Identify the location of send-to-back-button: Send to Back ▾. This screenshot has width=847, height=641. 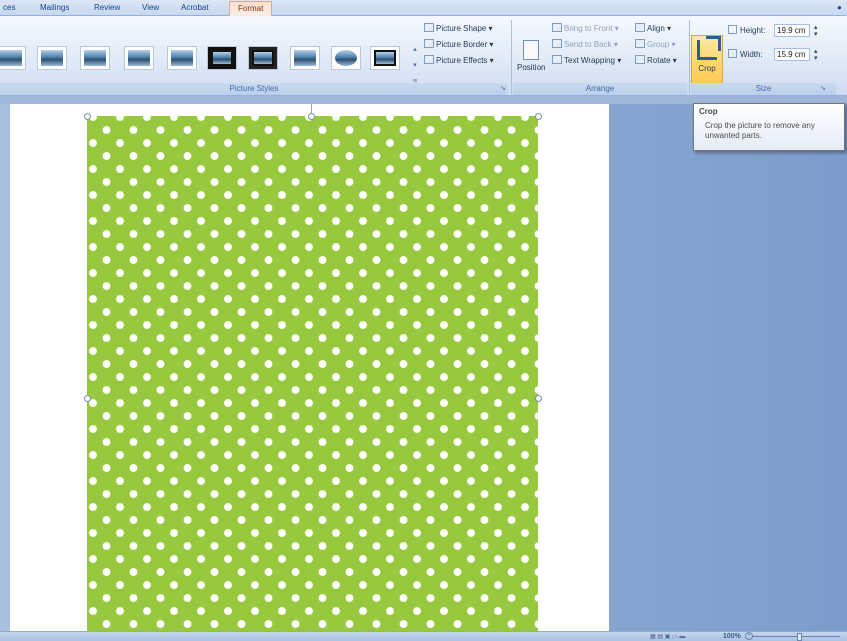
(585, 44).